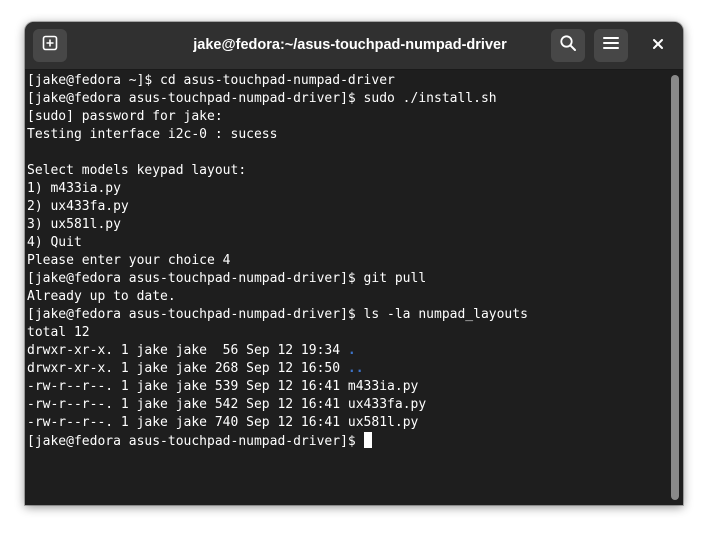 Image resolution: width=708 pixels, height=533 pixels. What do you see at coordinates (187, 386) in the screenshot?
I see `listing-meta: -rw-r--r--. 1 jake jake 539 Sep 12 16:41` at bounding box center [187, 386].